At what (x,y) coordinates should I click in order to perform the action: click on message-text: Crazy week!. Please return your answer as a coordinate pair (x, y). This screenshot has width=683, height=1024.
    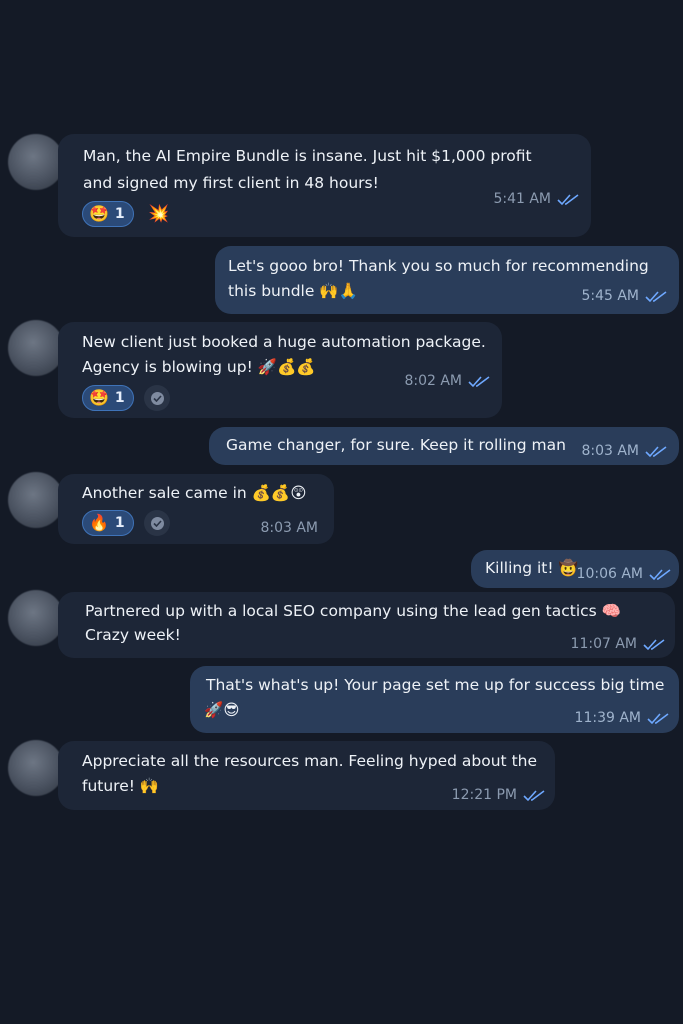
    Looking at the image, I should click on (133, 635).